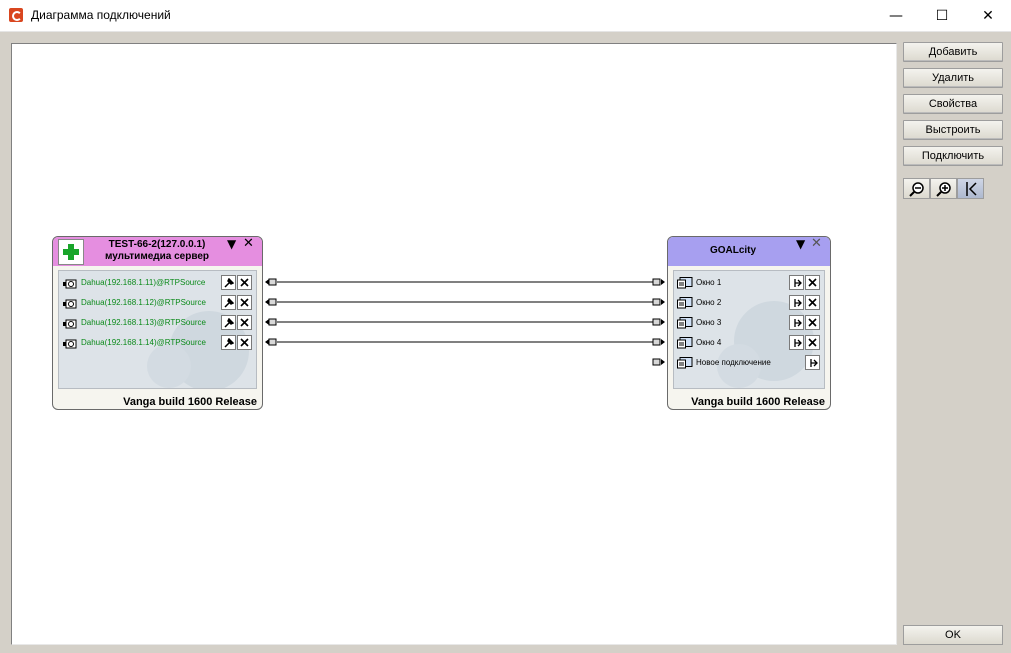 The image size is (1011, 653). Describe the element at coordinates (143, 302) in the screenshot. I see `source-stream-label-2: Dahua(192.168.1.12)@RTPSource` at that location.